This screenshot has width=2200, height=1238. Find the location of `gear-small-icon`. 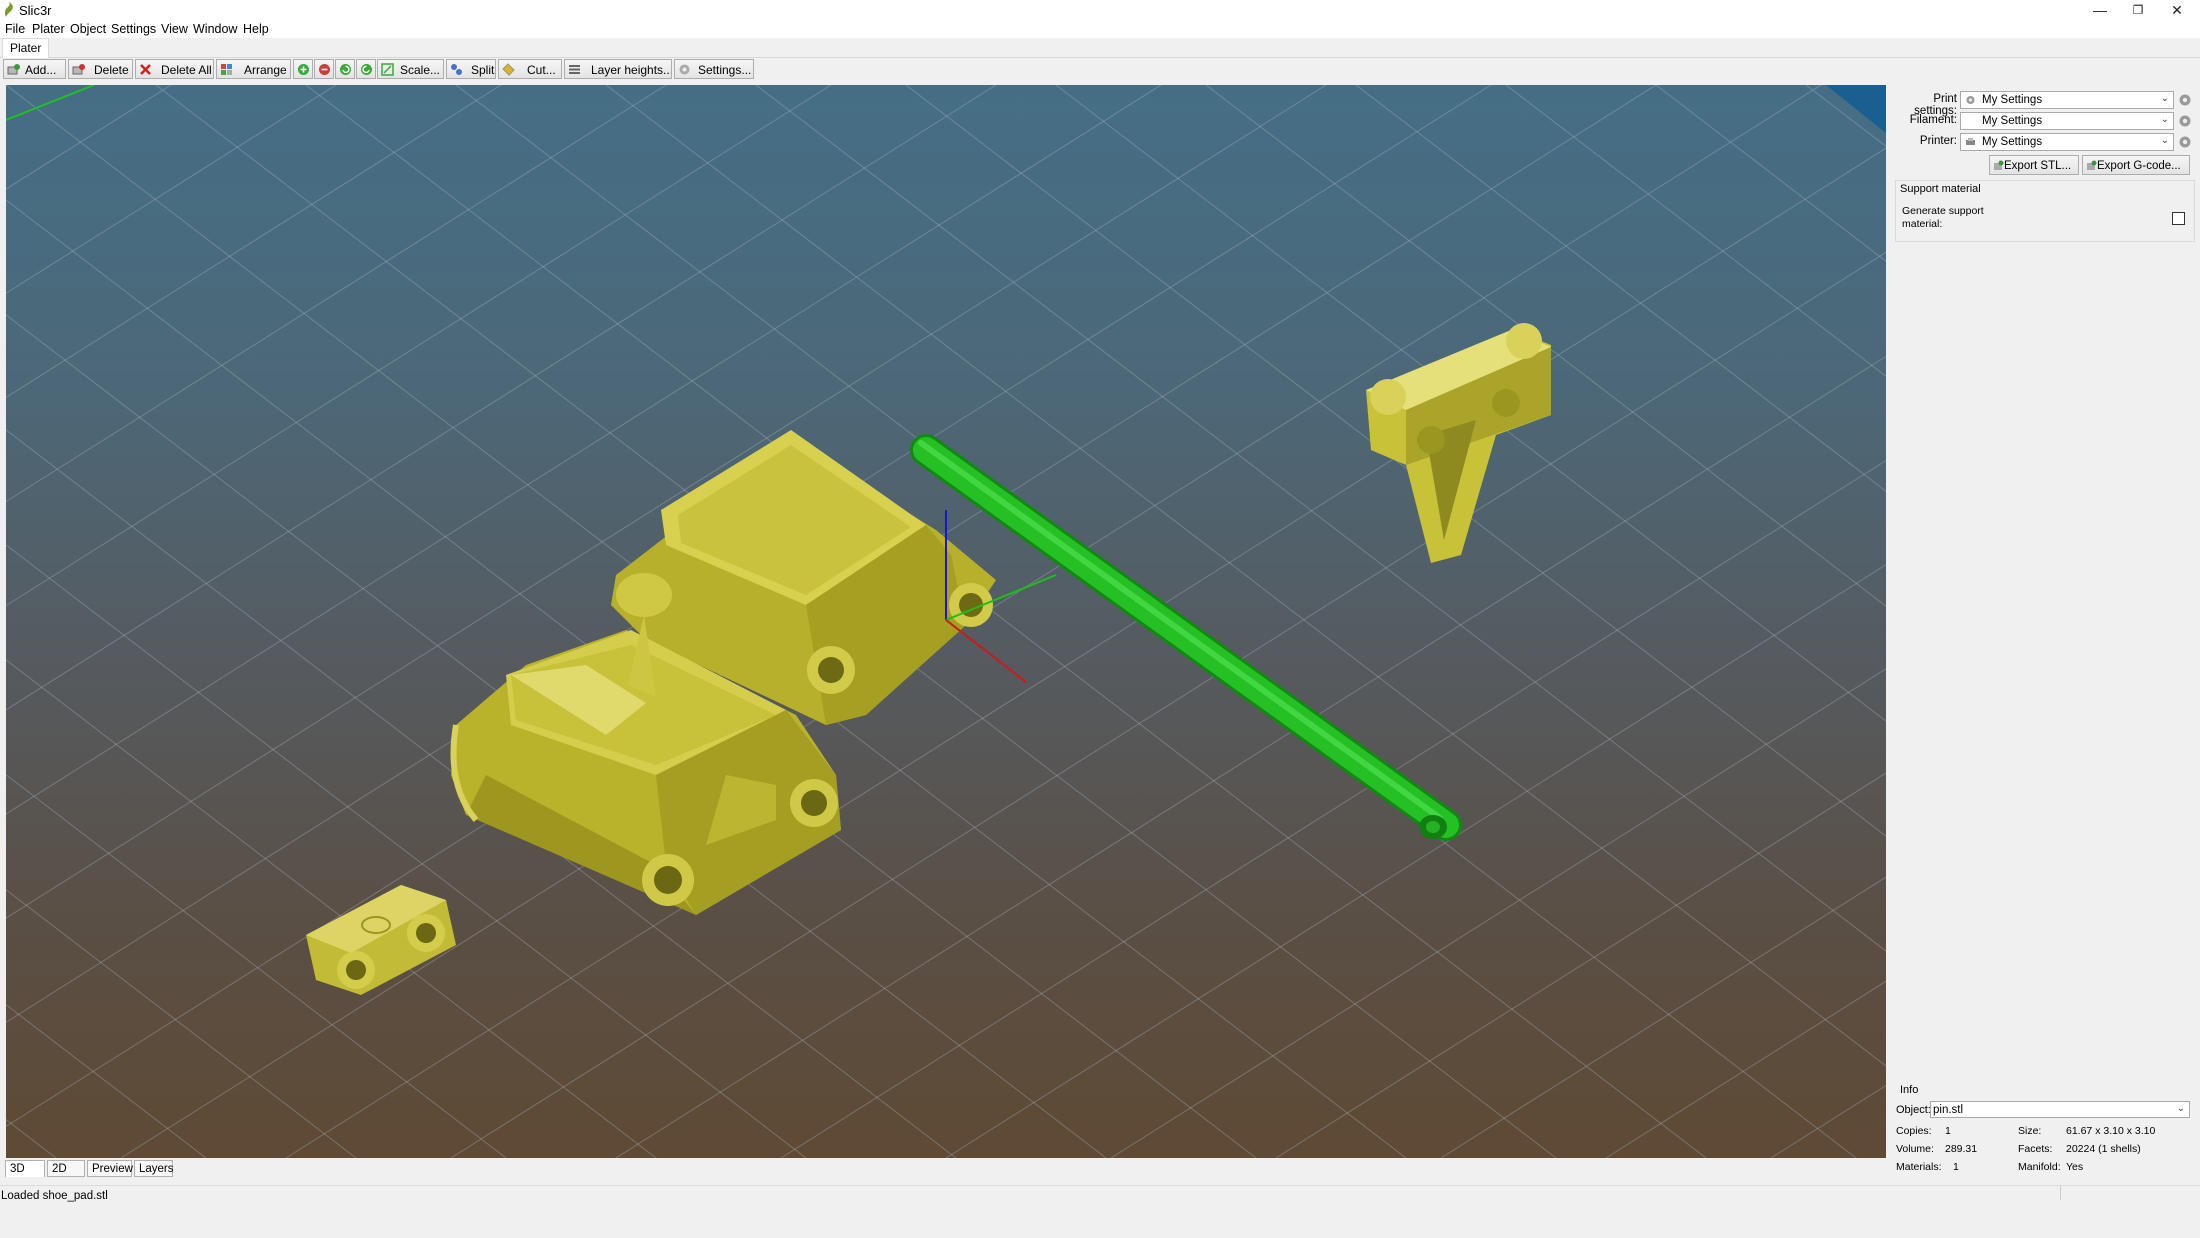

gear-small-icon is located at coordinates (1970, 100).